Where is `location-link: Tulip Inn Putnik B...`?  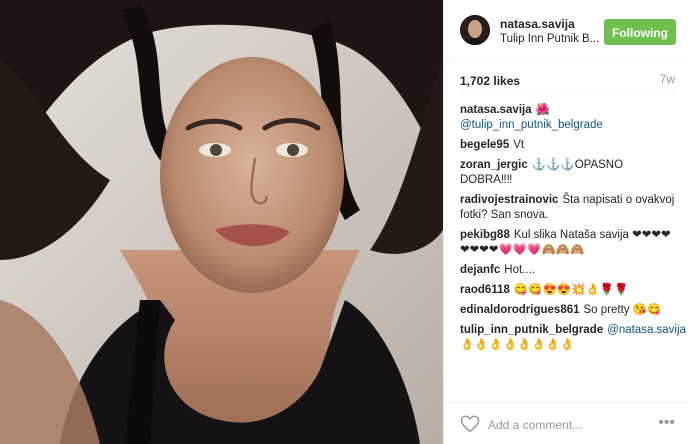 location-link: Tulip Inn Putnik B... is located at coordinates (550, 39).